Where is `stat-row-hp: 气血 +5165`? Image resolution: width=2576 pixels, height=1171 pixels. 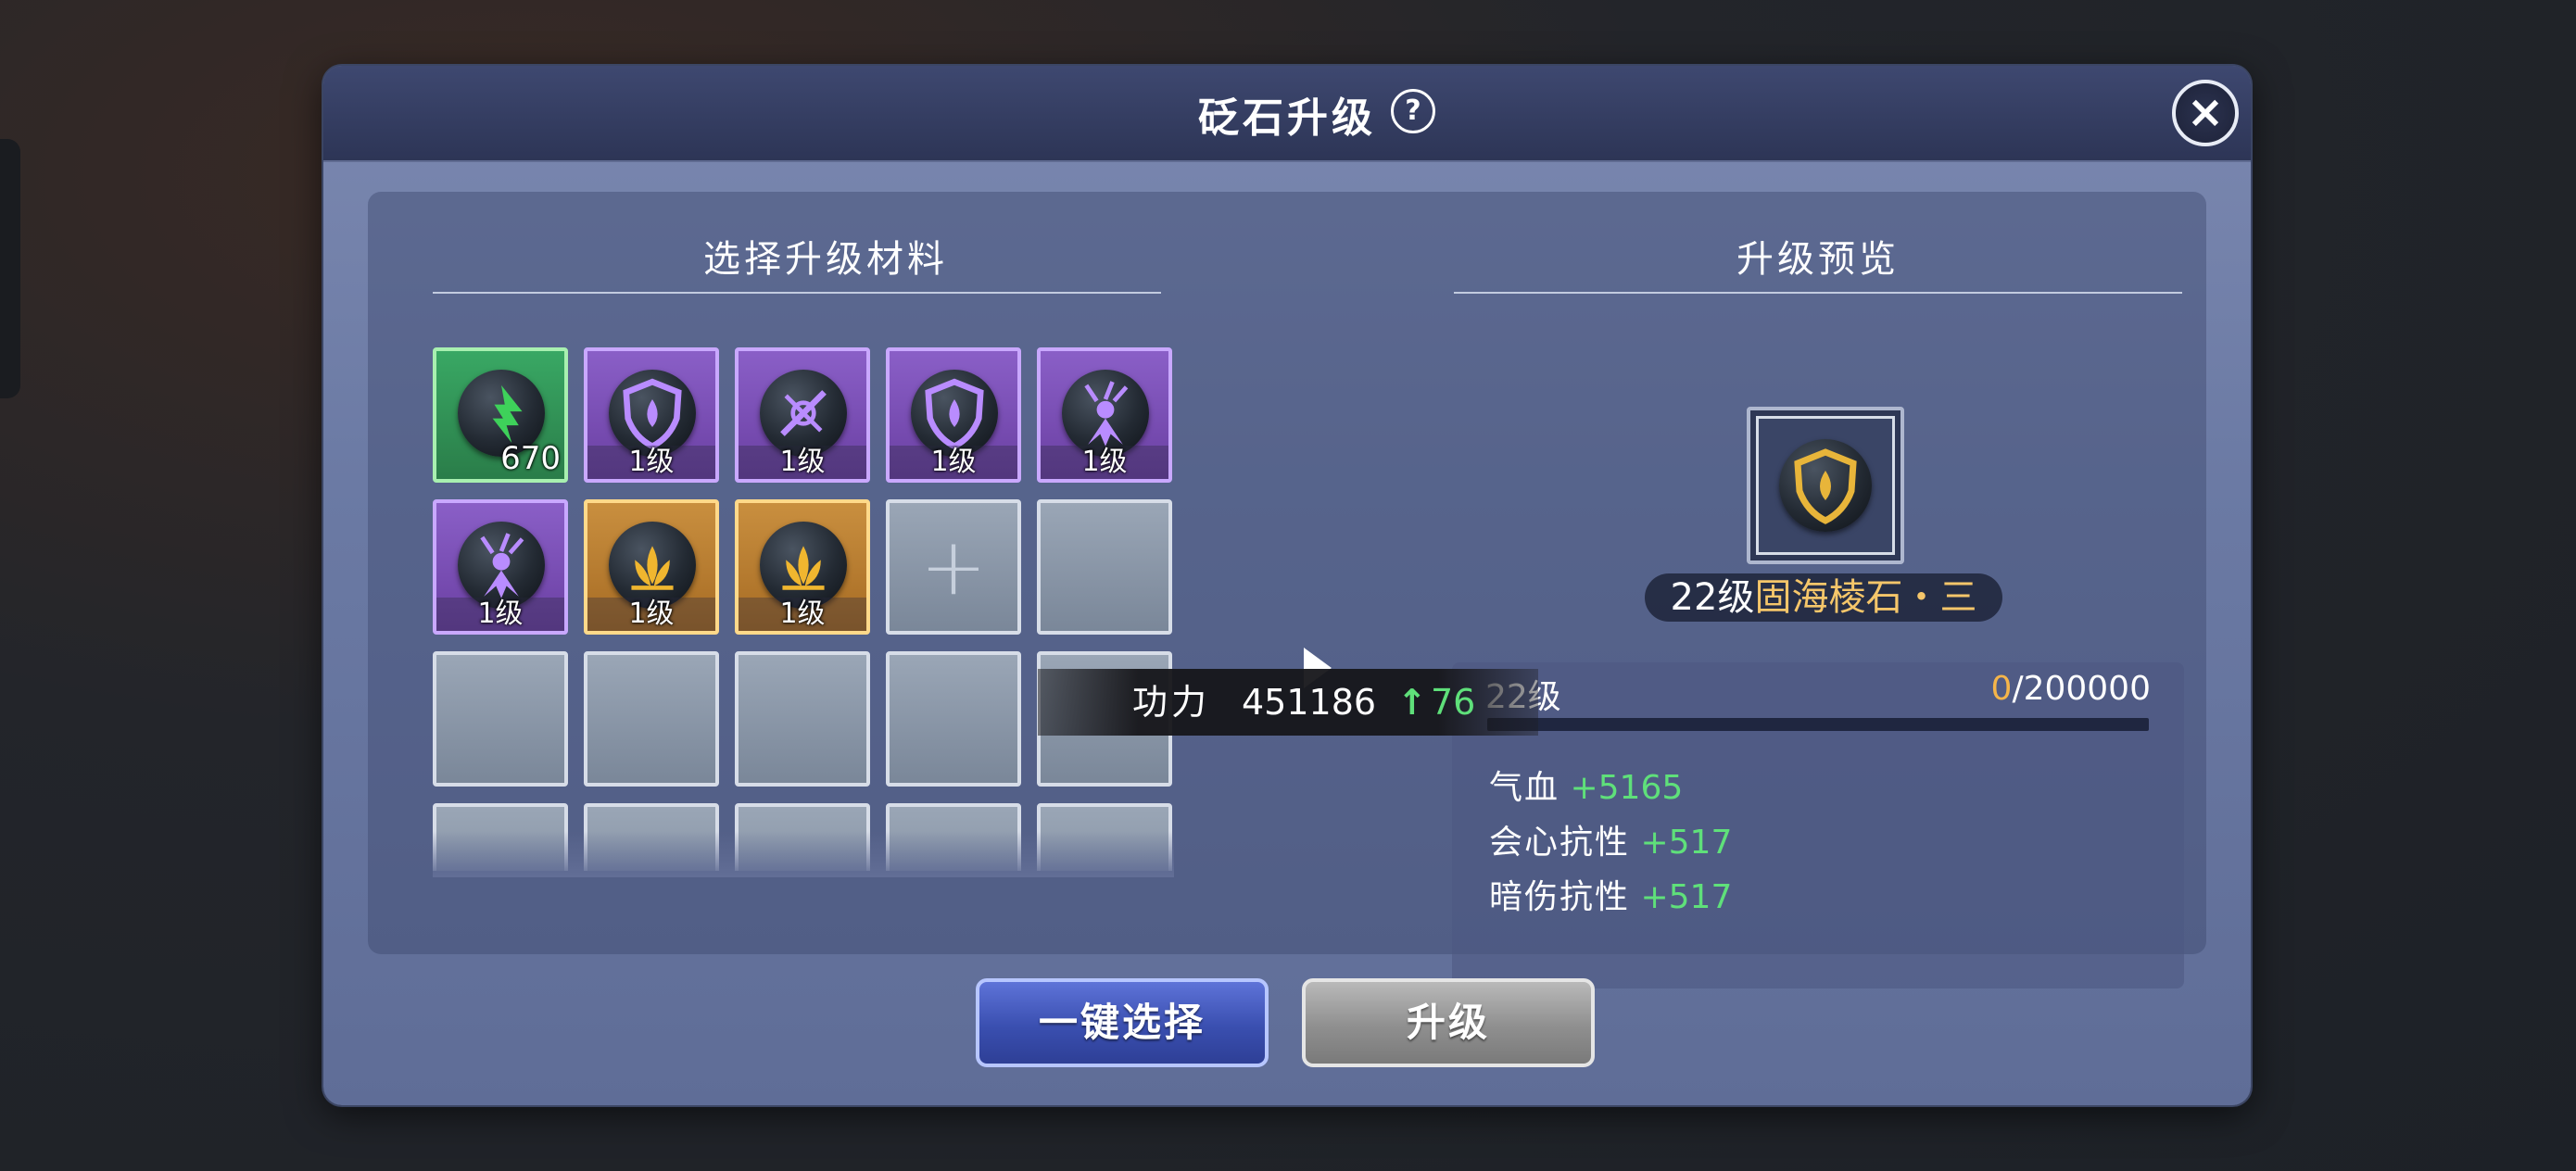 stat-row-hp: 气血 +5165 is located at coordinates (1586, 785).